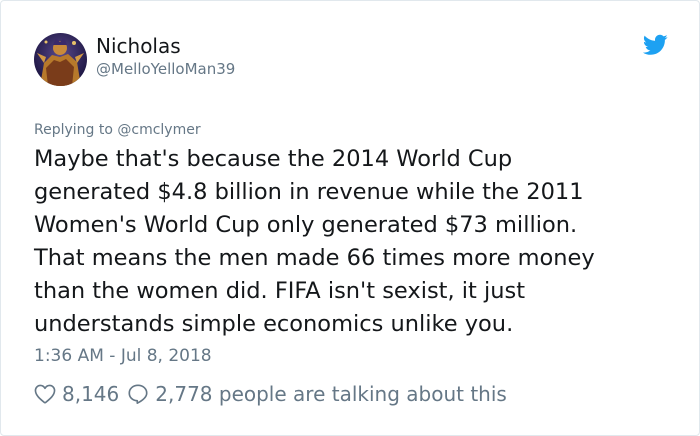 This screenshot has height=436, width=700. What do you see at coordinates (90, 394) in the screenshot?
I see `like-count: 8,146` at bounding box center [90, 394].